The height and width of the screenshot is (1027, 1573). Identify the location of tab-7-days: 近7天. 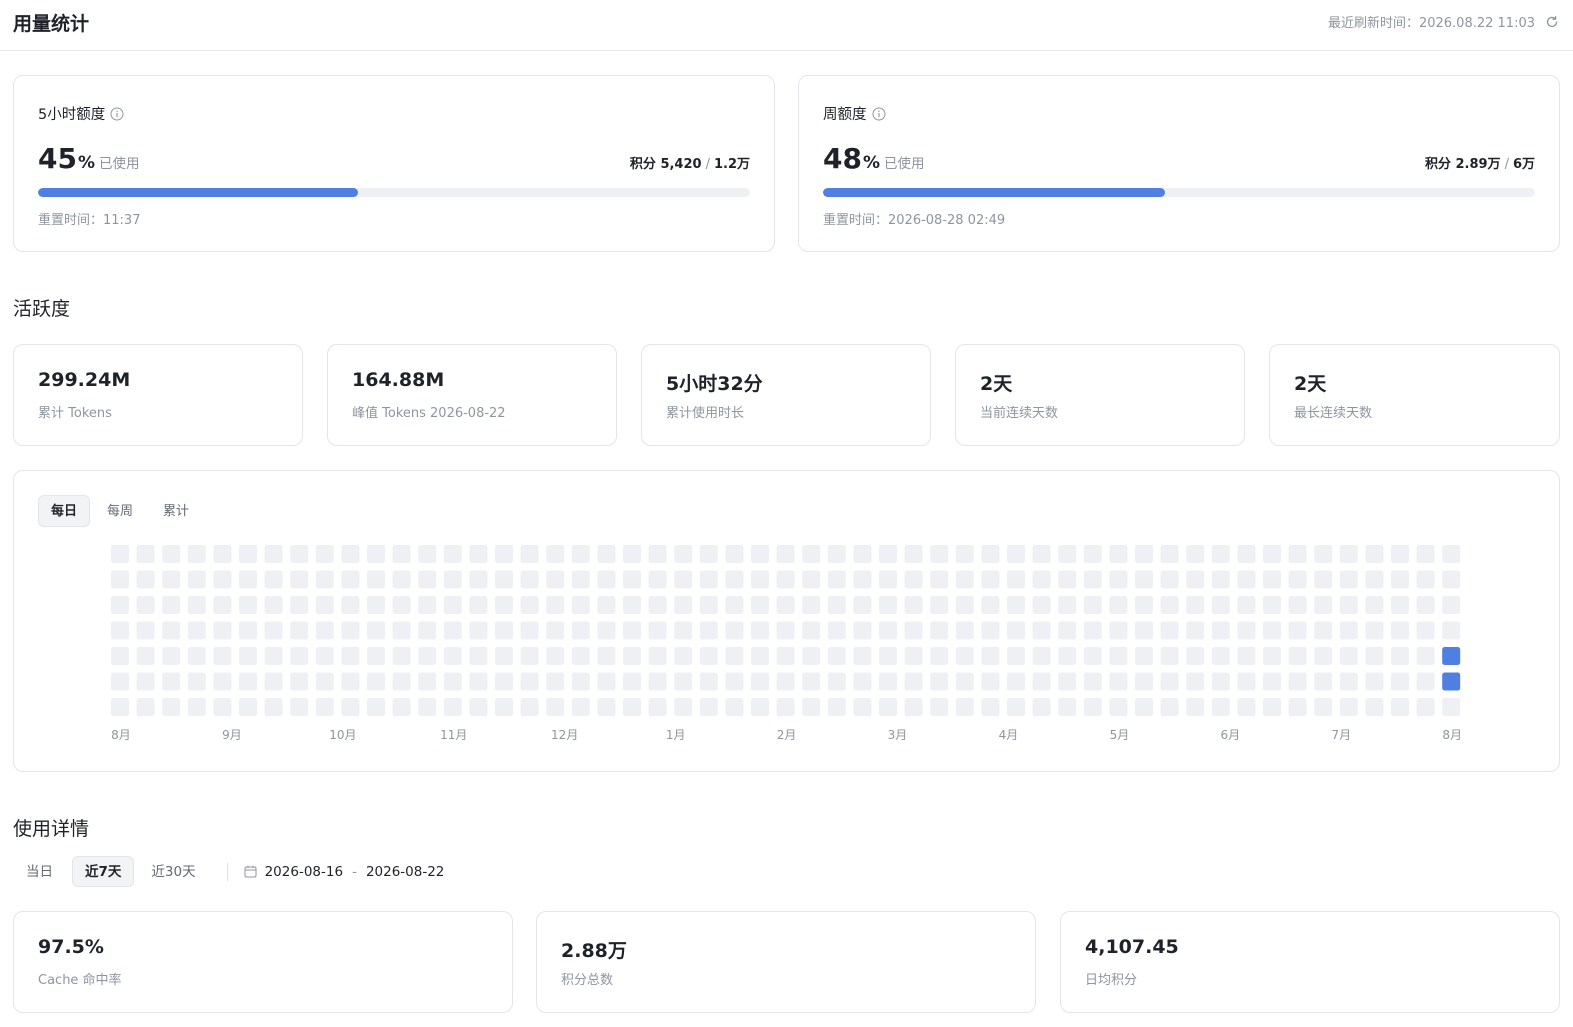
(103, 871).